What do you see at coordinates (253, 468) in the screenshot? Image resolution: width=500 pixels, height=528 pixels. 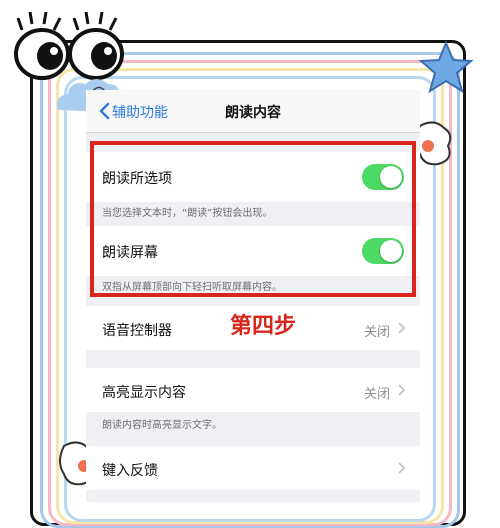 I see `typing-feedback-row: 键入反馈` at bounding box center [253, 468].